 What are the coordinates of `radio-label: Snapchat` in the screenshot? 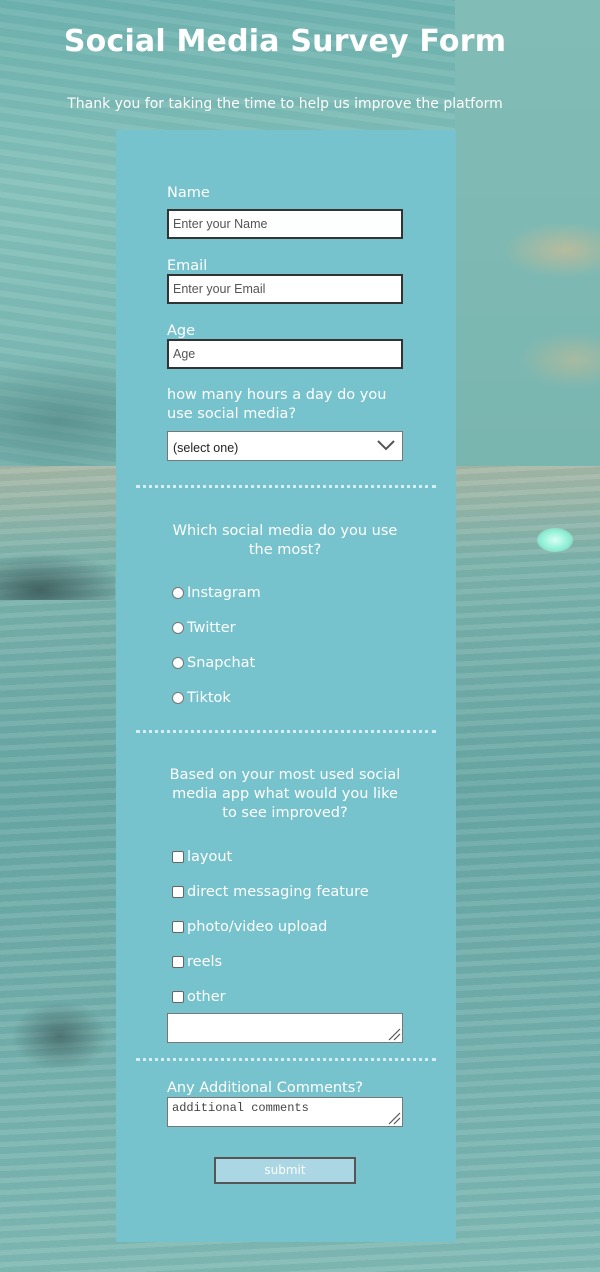 It's located at (221, 663).